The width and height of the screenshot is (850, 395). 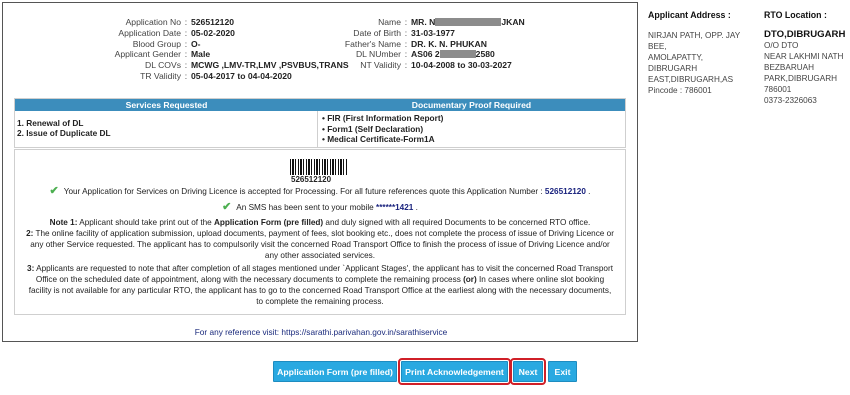 I want to click on barcode-number: 526512120, so click(x=311, y=179).